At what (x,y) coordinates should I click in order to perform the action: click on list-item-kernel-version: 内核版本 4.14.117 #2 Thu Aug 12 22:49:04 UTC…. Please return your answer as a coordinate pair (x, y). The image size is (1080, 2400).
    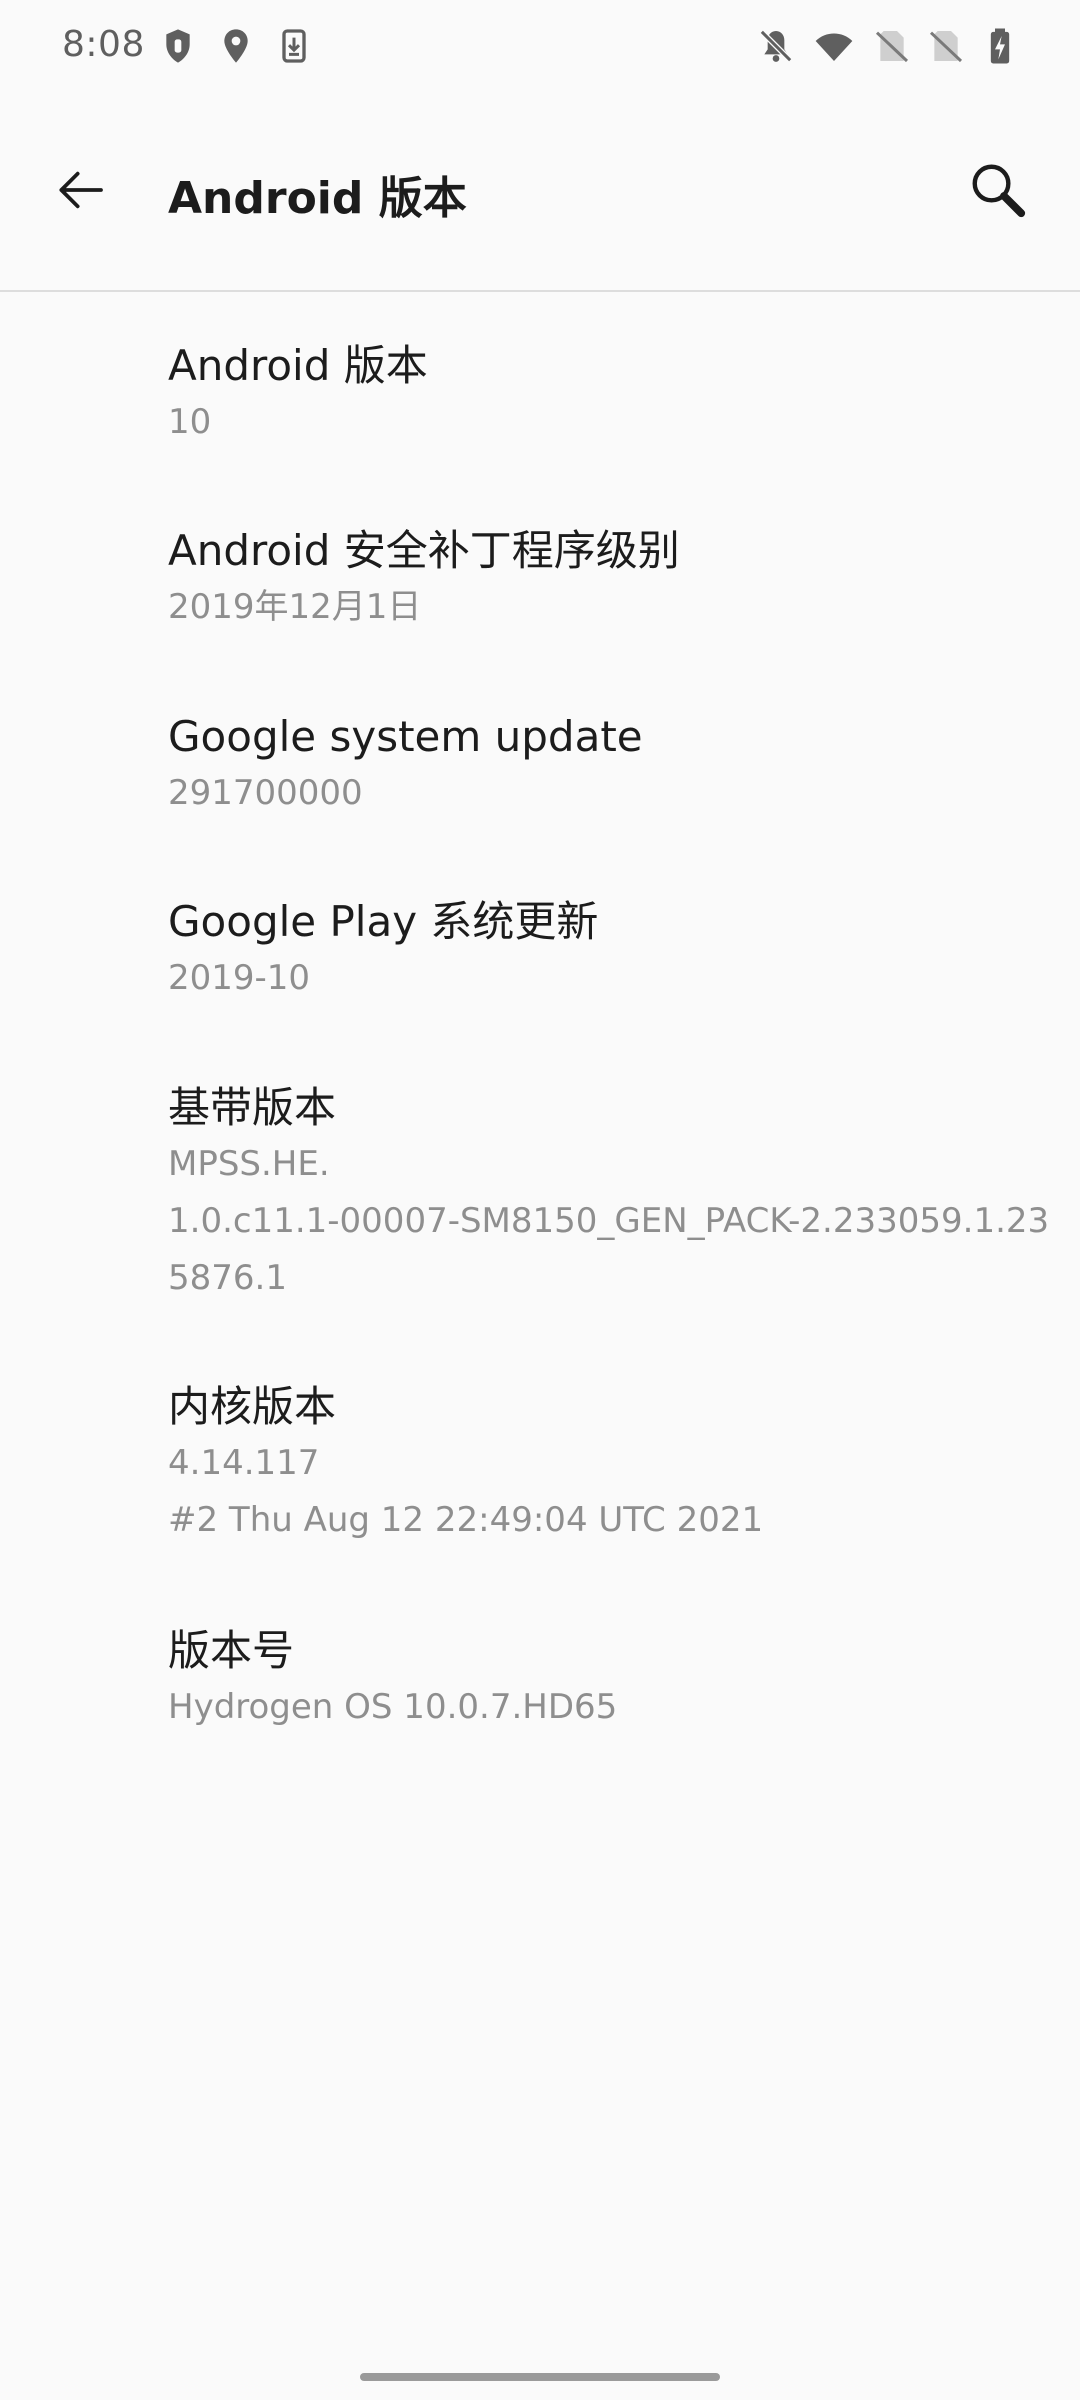
    Looking at the image, I should click on (540, 1464).